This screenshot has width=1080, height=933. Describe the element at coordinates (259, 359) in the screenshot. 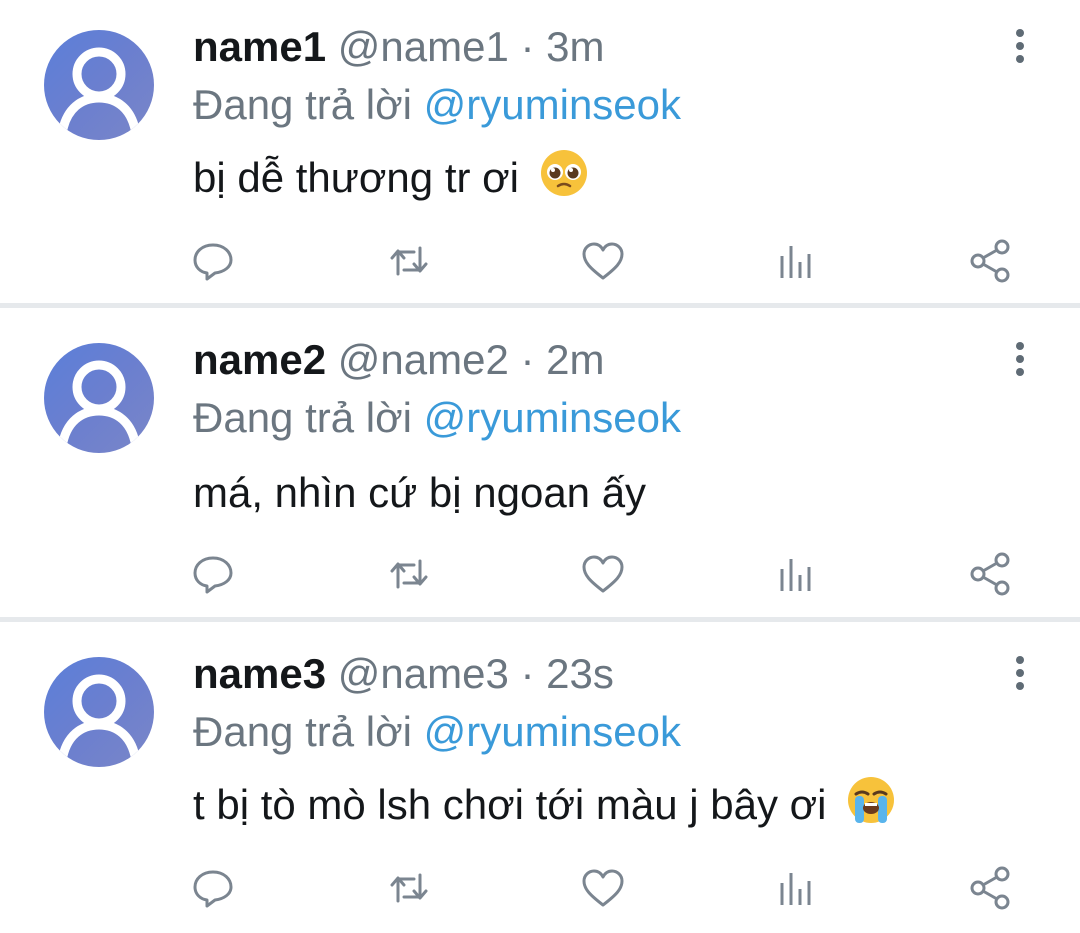

I see `display-name: name2` at that location.